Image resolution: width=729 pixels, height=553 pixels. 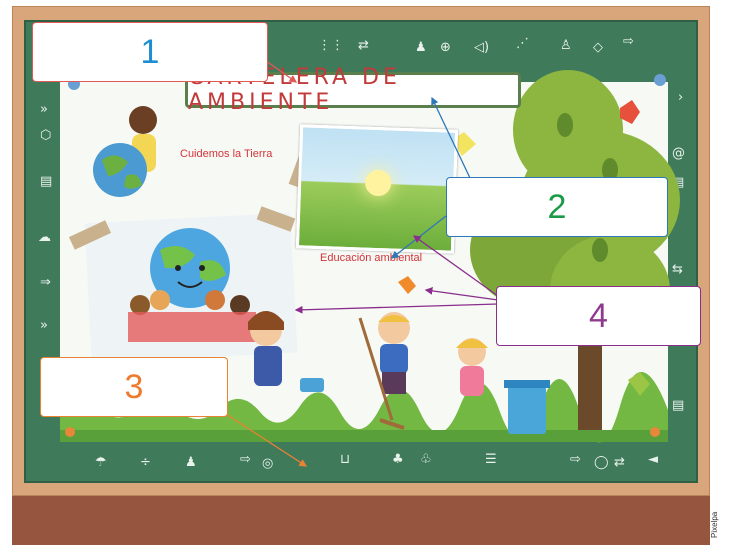 What do you see at coordinates (396, 308) in the screenshot?
I see `pointer-4a` at bounding box center [396, 308].